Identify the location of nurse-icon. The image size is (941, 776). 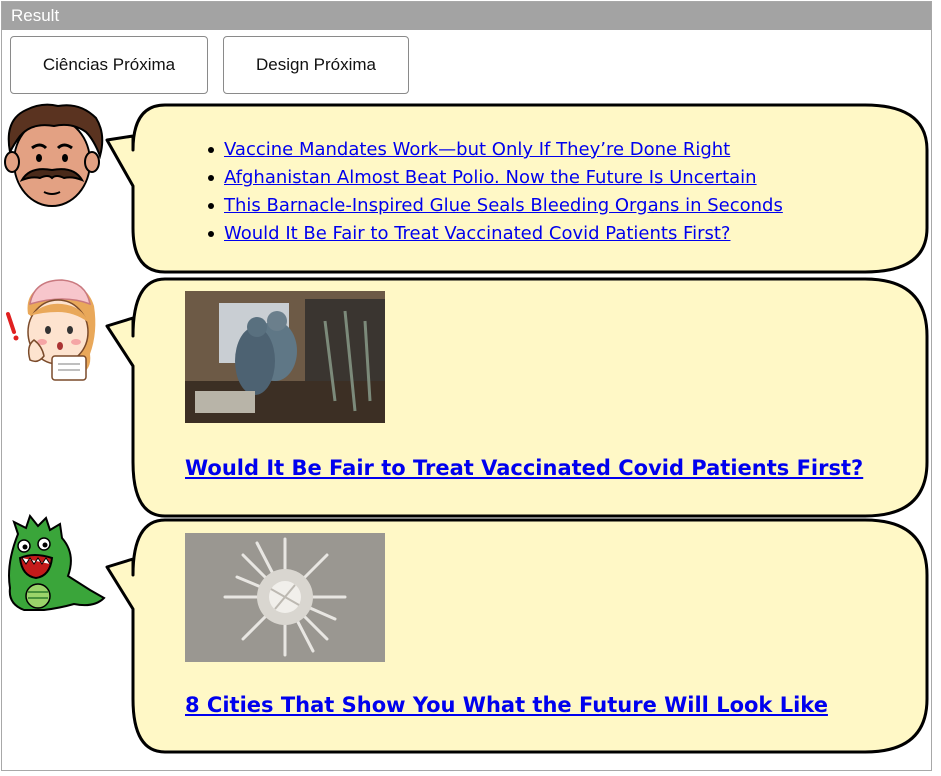
(55, 328).